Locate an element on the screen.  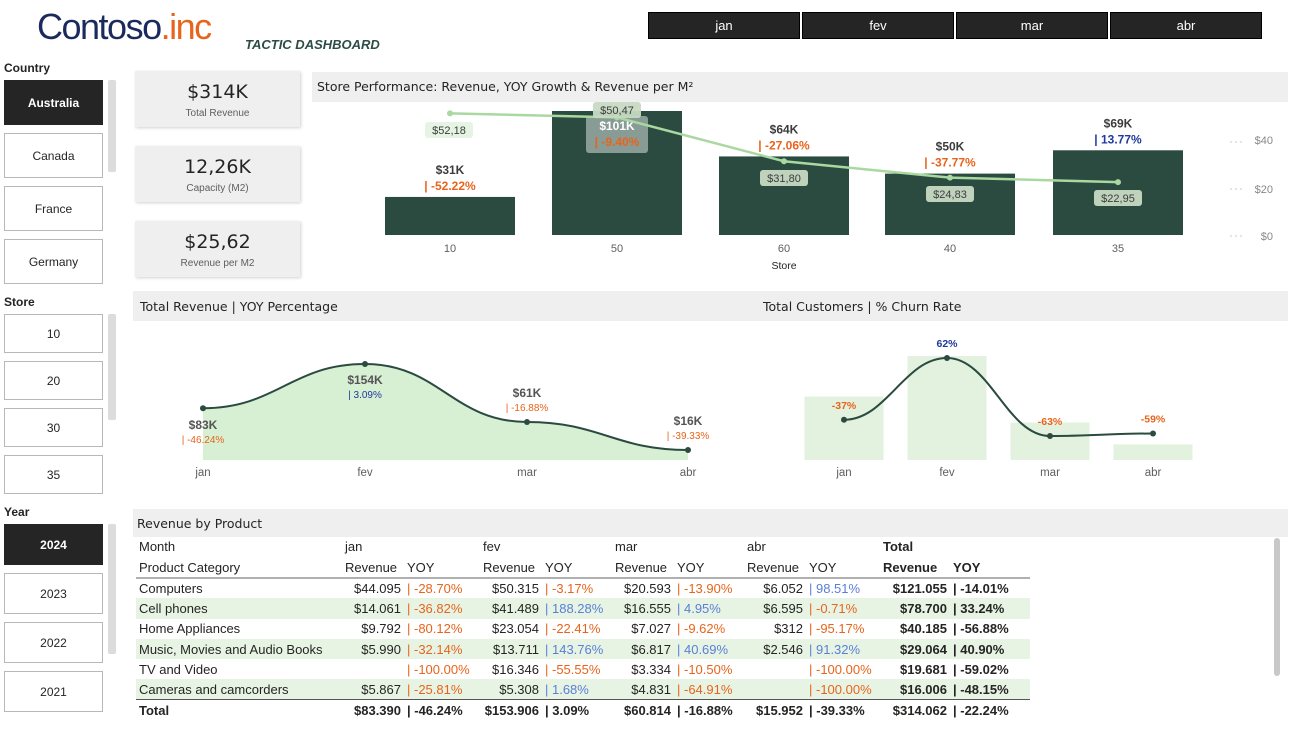
store-option-20: 20 is located at coordinates (53, 380).